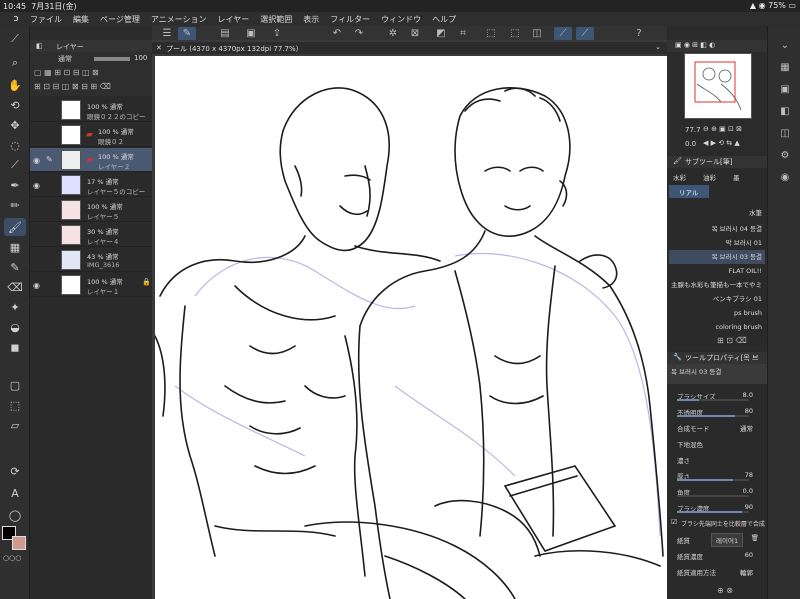 The width and height of the screenshot is (800, 599). I want to click on open-folder-icon: ▤, so click(225, 34).